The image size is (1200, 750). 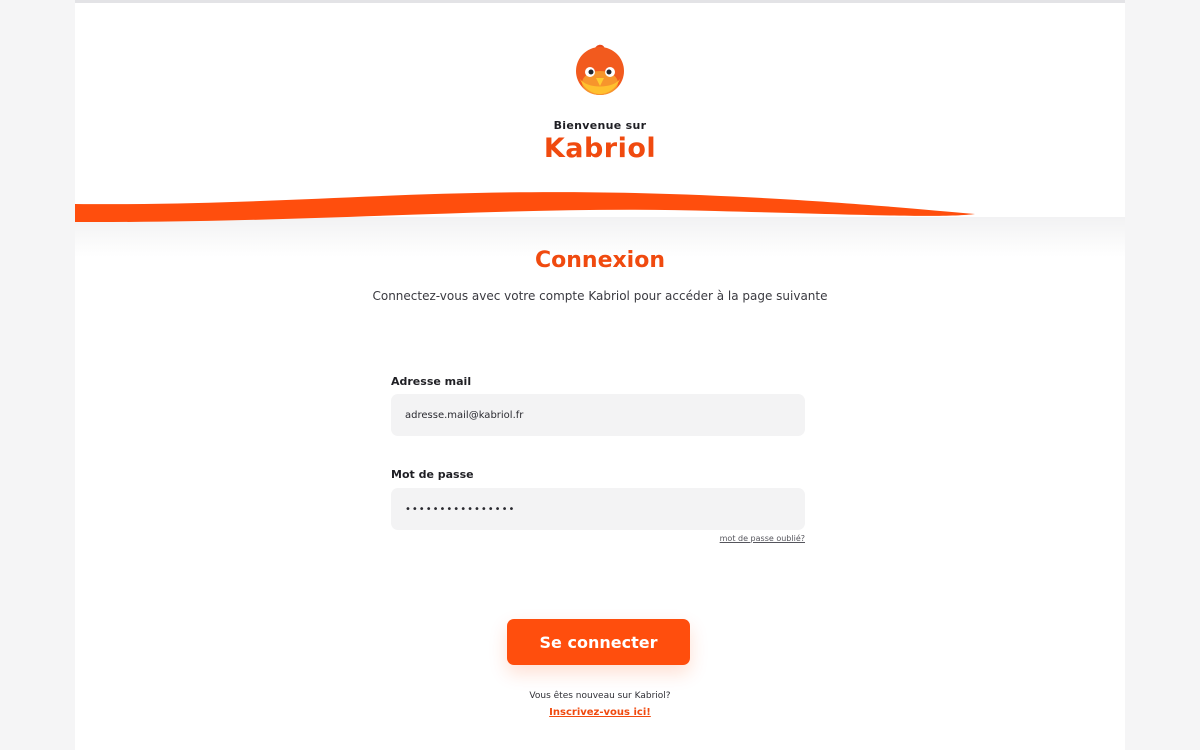 What do you see at coordinates (599, 260) in the screenshot?
I see `login-title: Connexion` at bounding box center [599, 260].